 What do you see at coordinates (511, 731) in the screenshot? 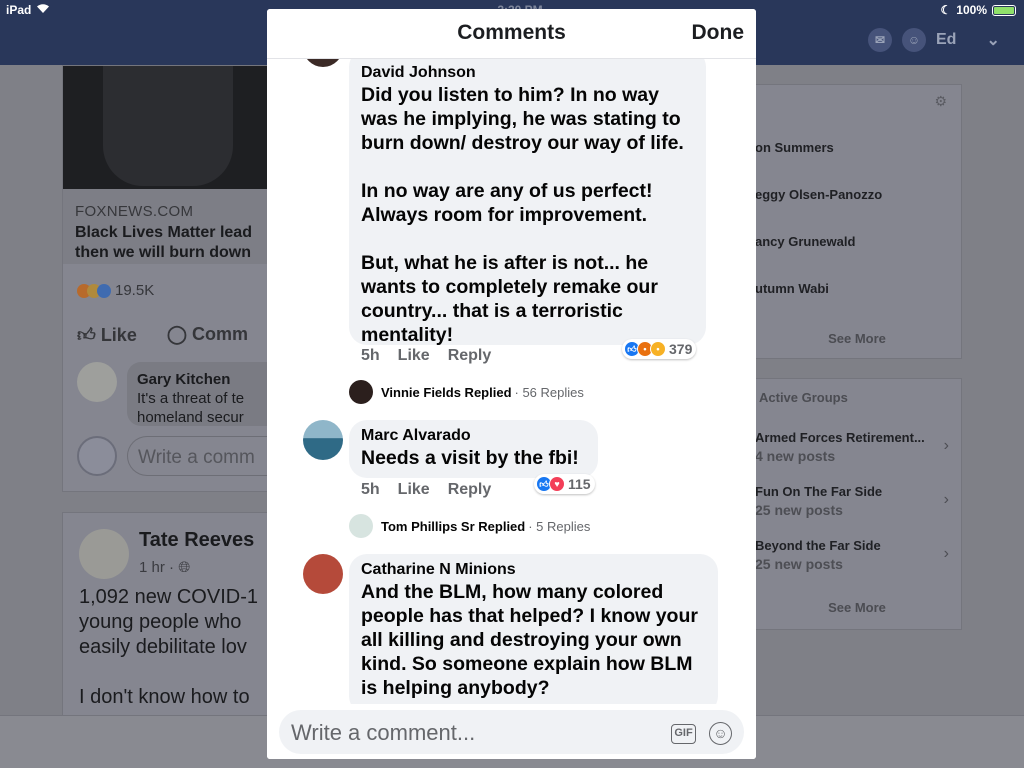
I see `comment-composer: Write a comment... GIF ☺` at bounding box center [511, 731].